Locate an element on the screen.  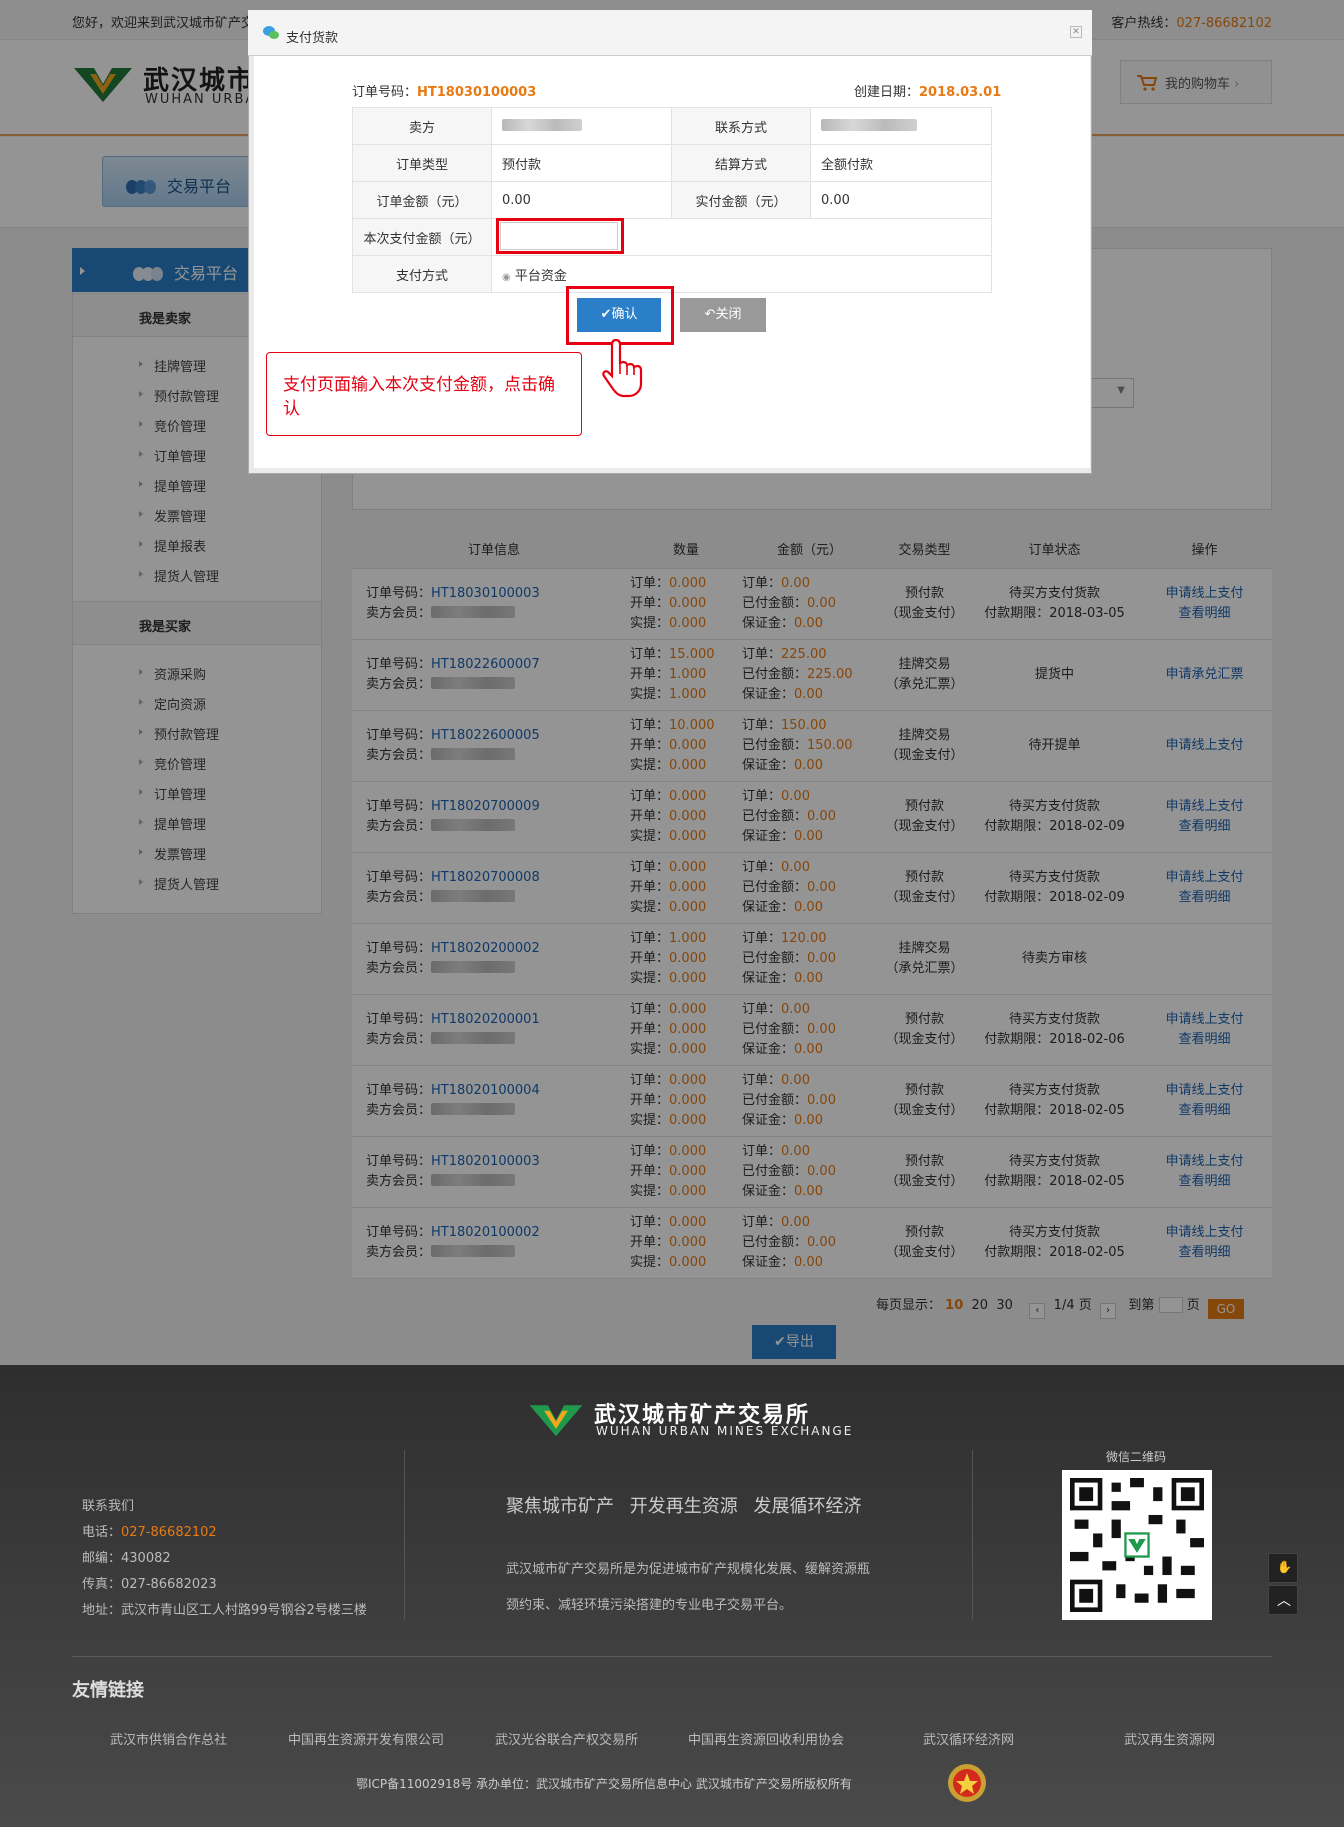
undo-arrow-icon: ↶ is located at coordinates (710, 314).